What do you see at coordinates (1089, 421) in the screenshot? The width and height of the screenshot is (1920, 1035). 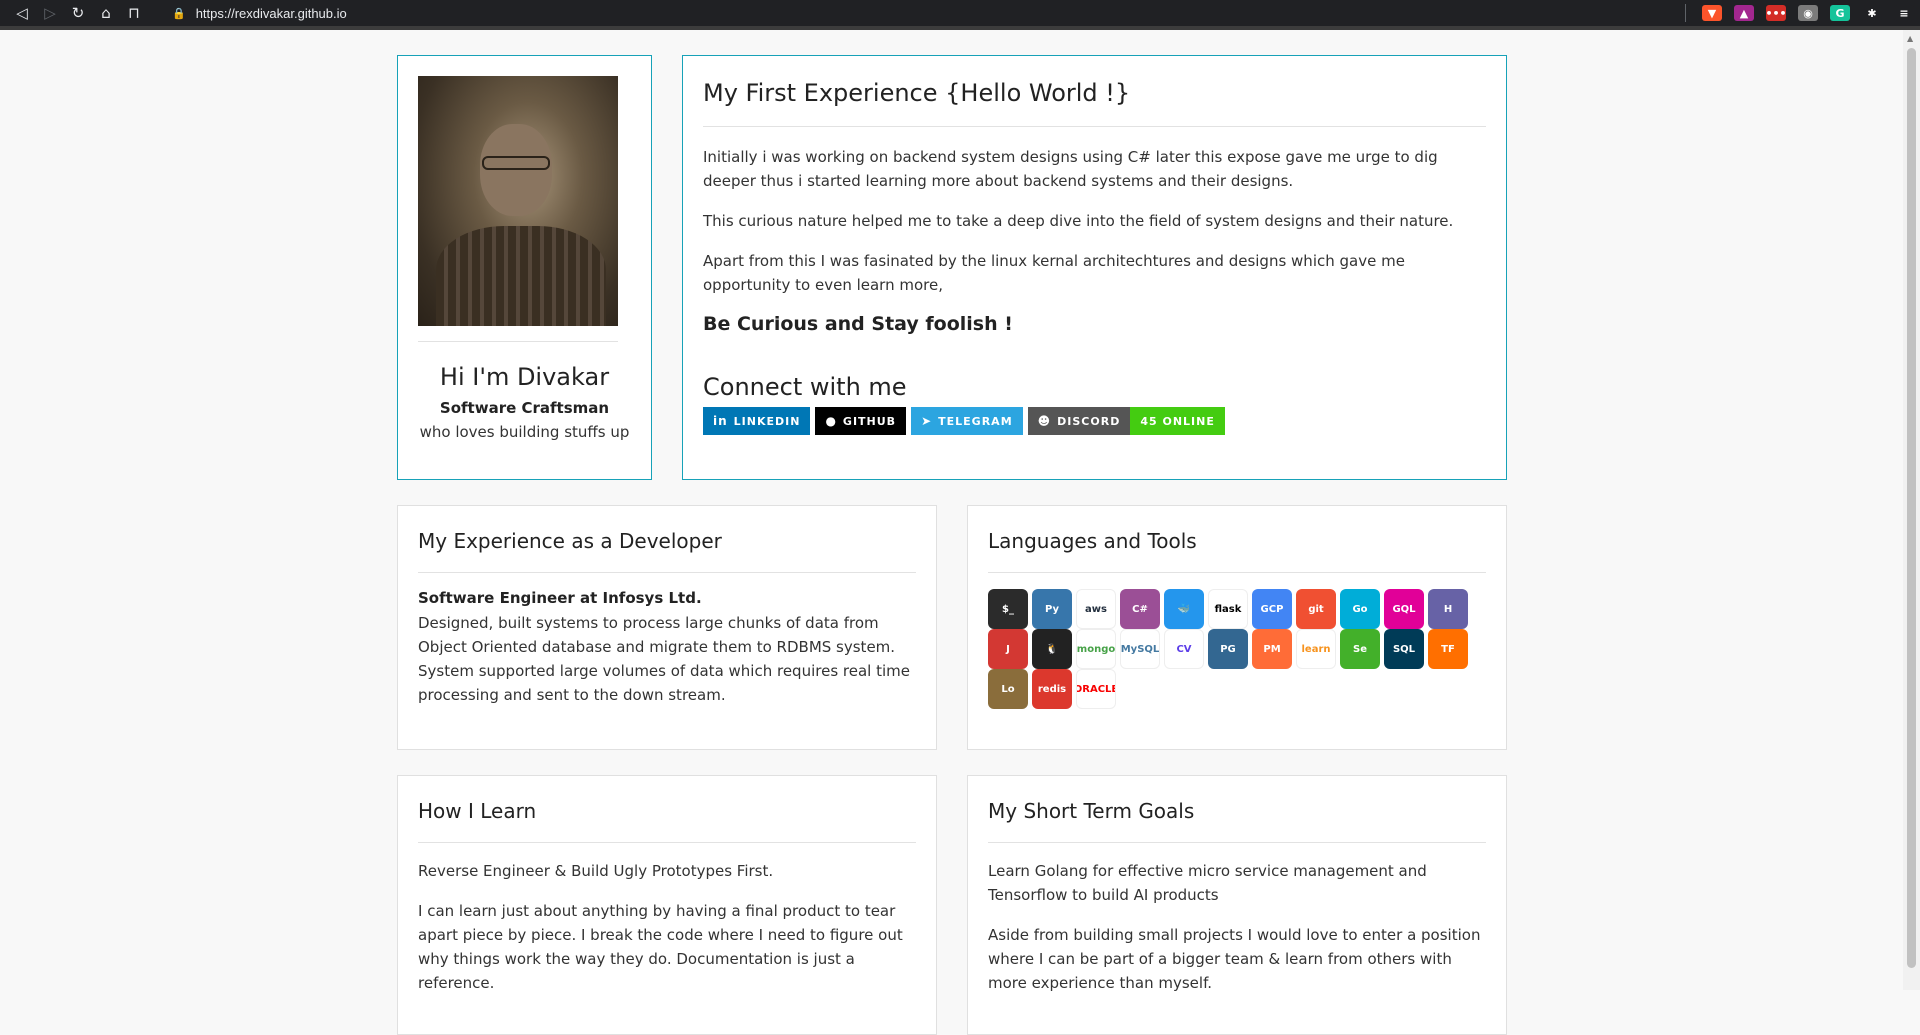 I see `discord-label: DISCORD` at bounding box center [1089, 421].